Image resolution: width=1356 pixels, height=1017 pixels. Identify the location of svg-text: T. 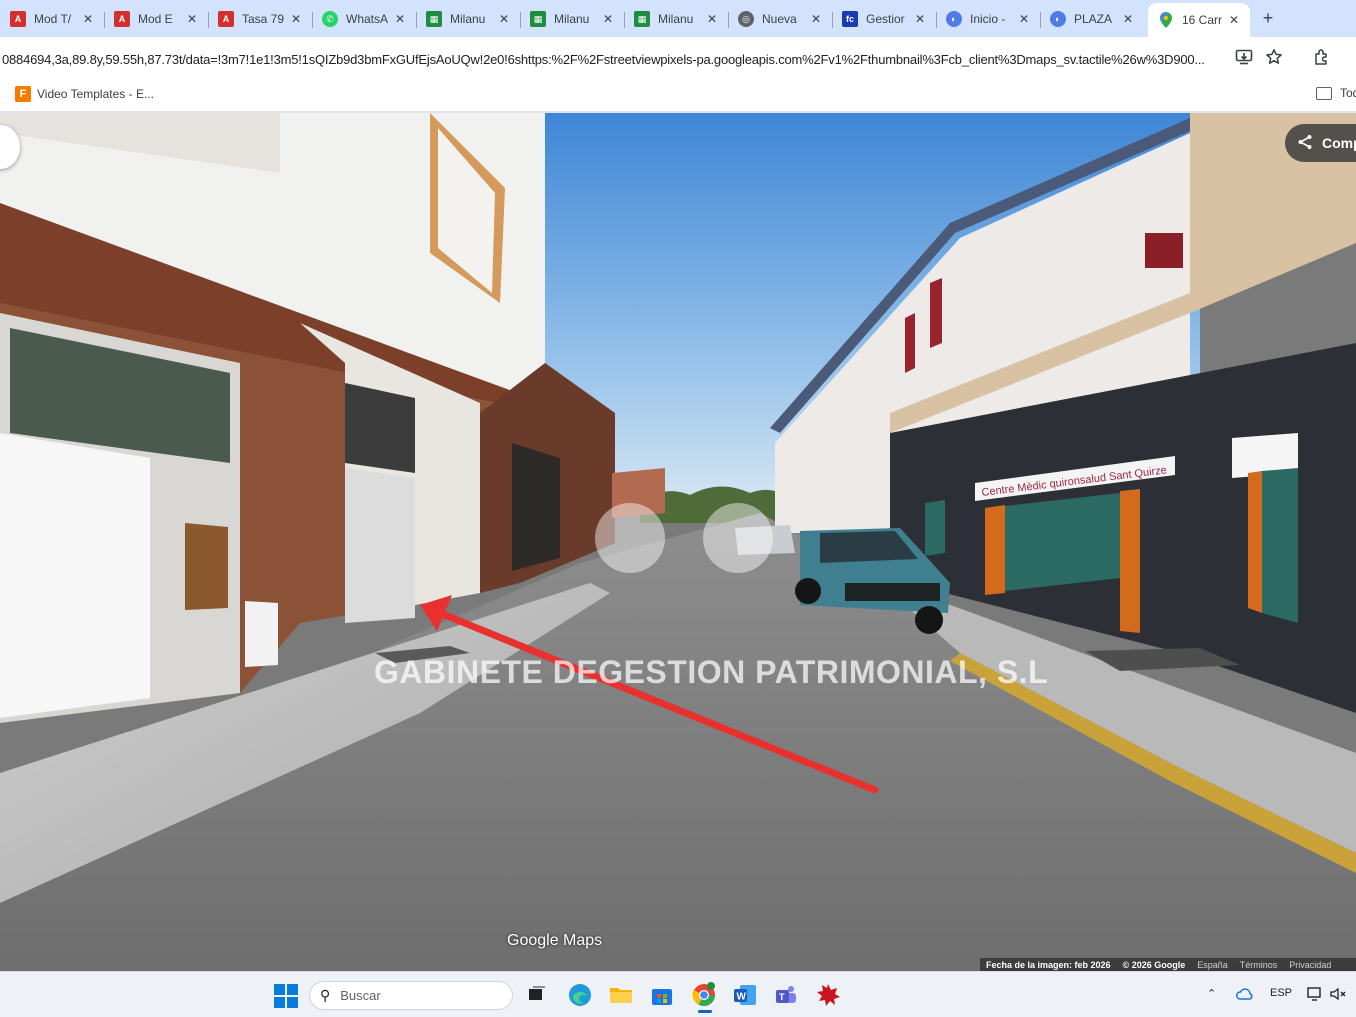
(782, 997).